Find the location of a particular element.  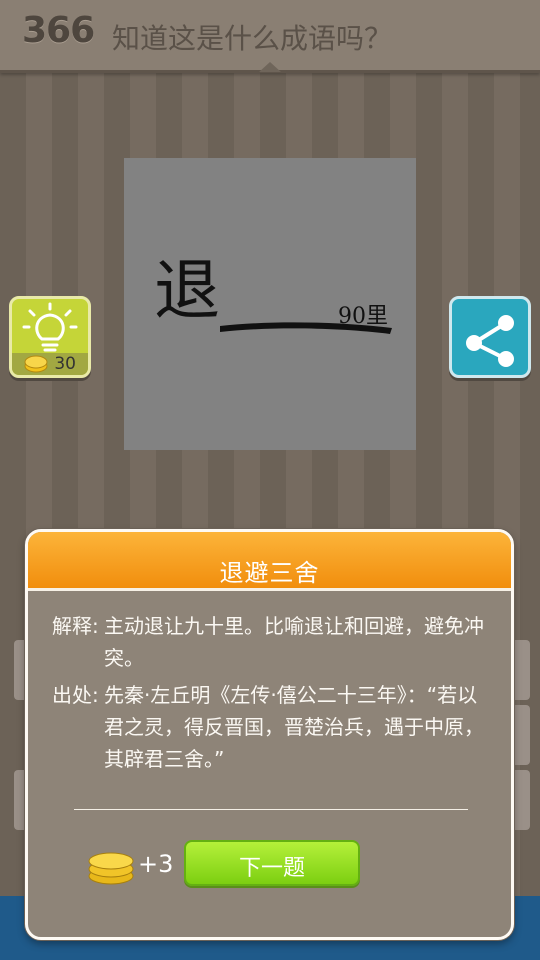

meaning-text: 主动退让九十里。比喻退让和回避，避免冲突。 is located at coordinates (294, 642).